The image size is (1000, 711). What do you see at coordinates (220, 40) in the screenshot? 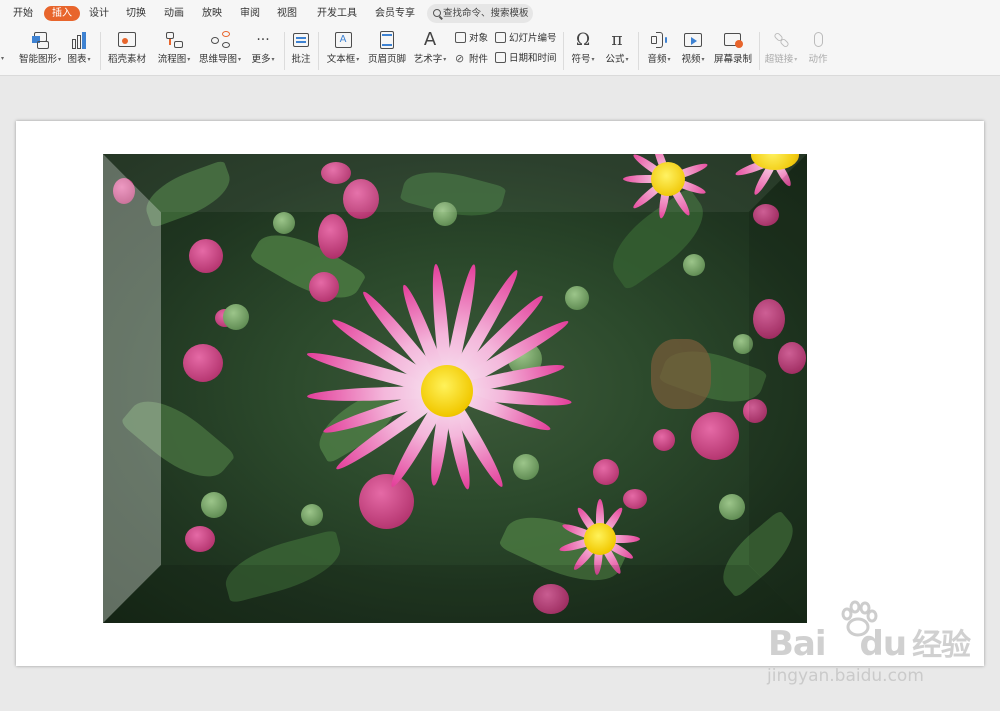
I see `mindmap-icon` at bounding box center [220, 40].